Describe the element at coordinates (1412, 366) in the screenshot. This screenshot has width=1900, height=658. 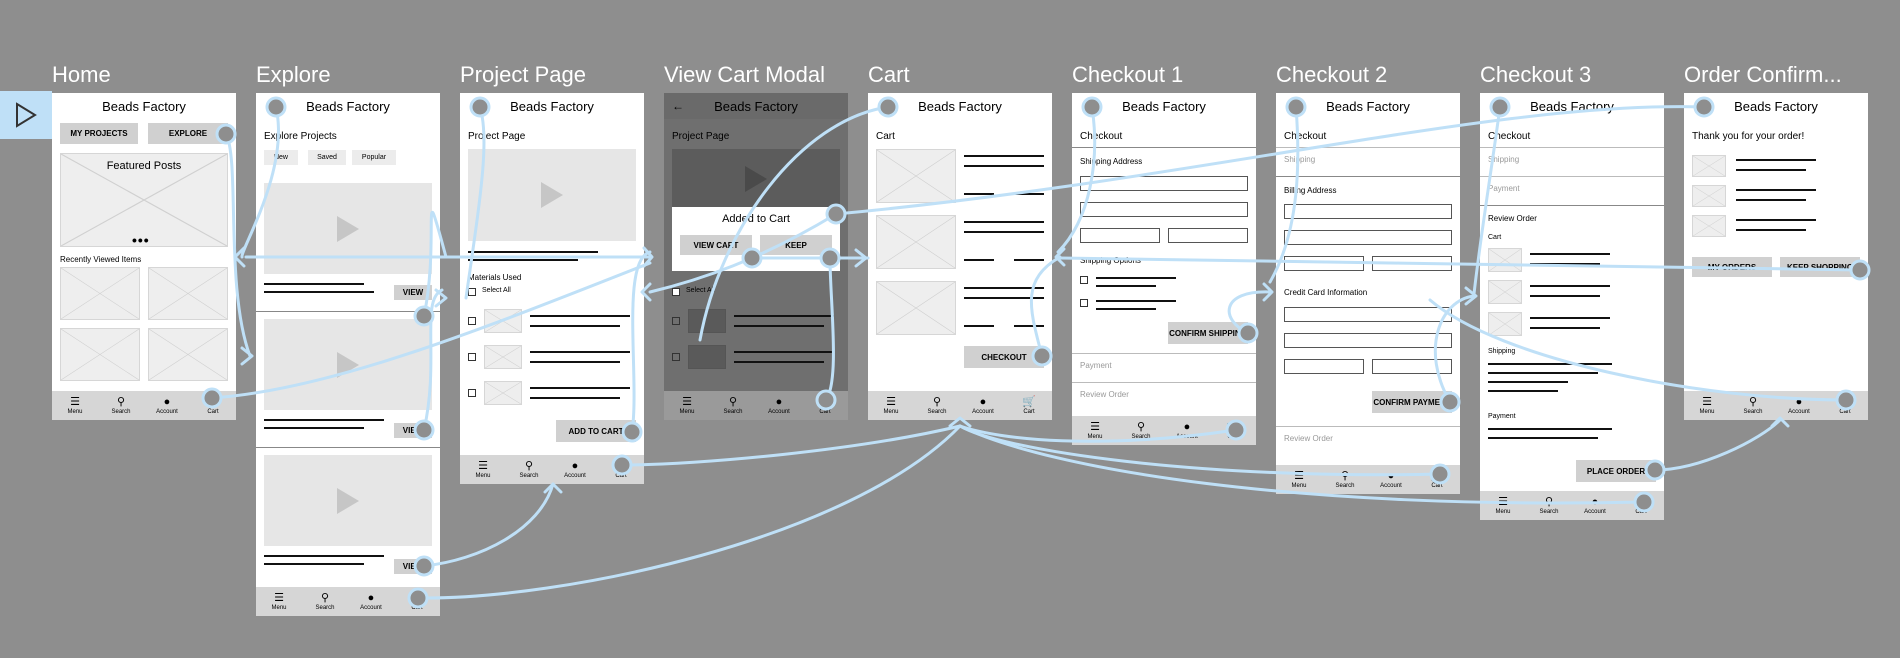
I see `card-cvv-input` at that location.